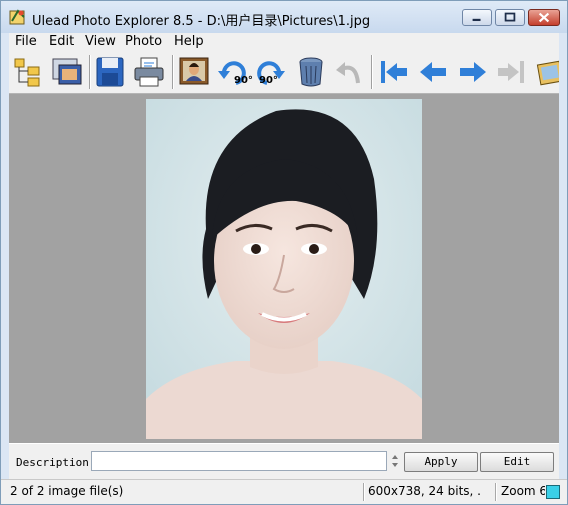 The height and width of the screenshot is (505, 568). I want to click on toolbar: 90° 90°, so click(284, 73).